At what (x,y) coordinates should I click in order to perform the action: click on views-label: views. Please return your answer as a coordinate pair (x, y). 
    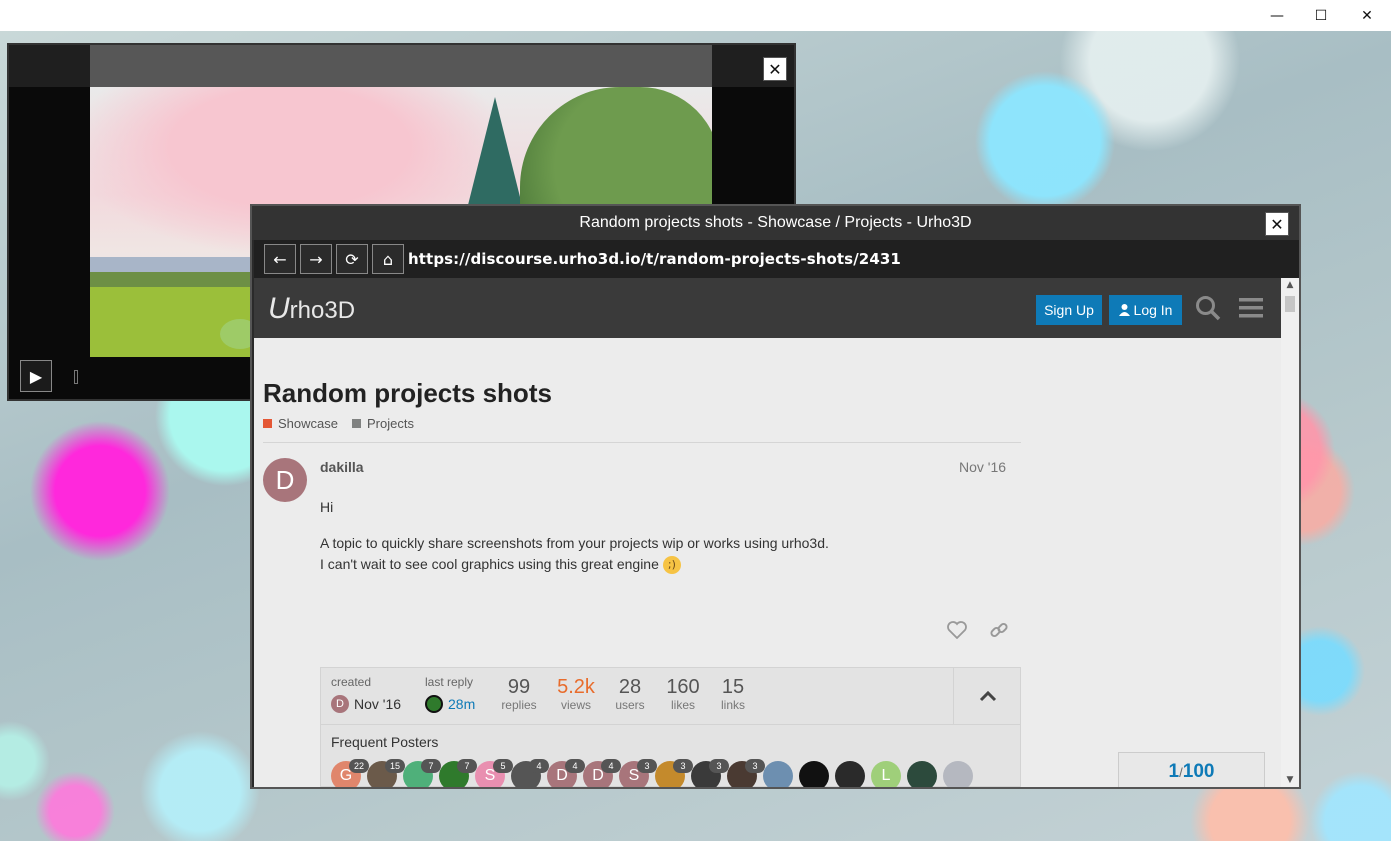
    Looking at the image, I should click on (575, 705).